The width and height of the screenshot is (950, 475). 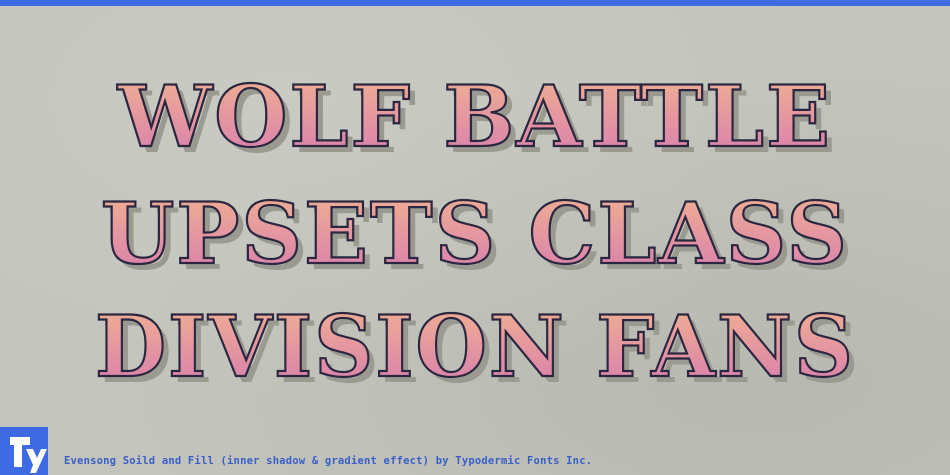 What do you see at coordinates (24, 451) in the screenshot?
I see `typodermic-logo` at bounding box center [24, 451].